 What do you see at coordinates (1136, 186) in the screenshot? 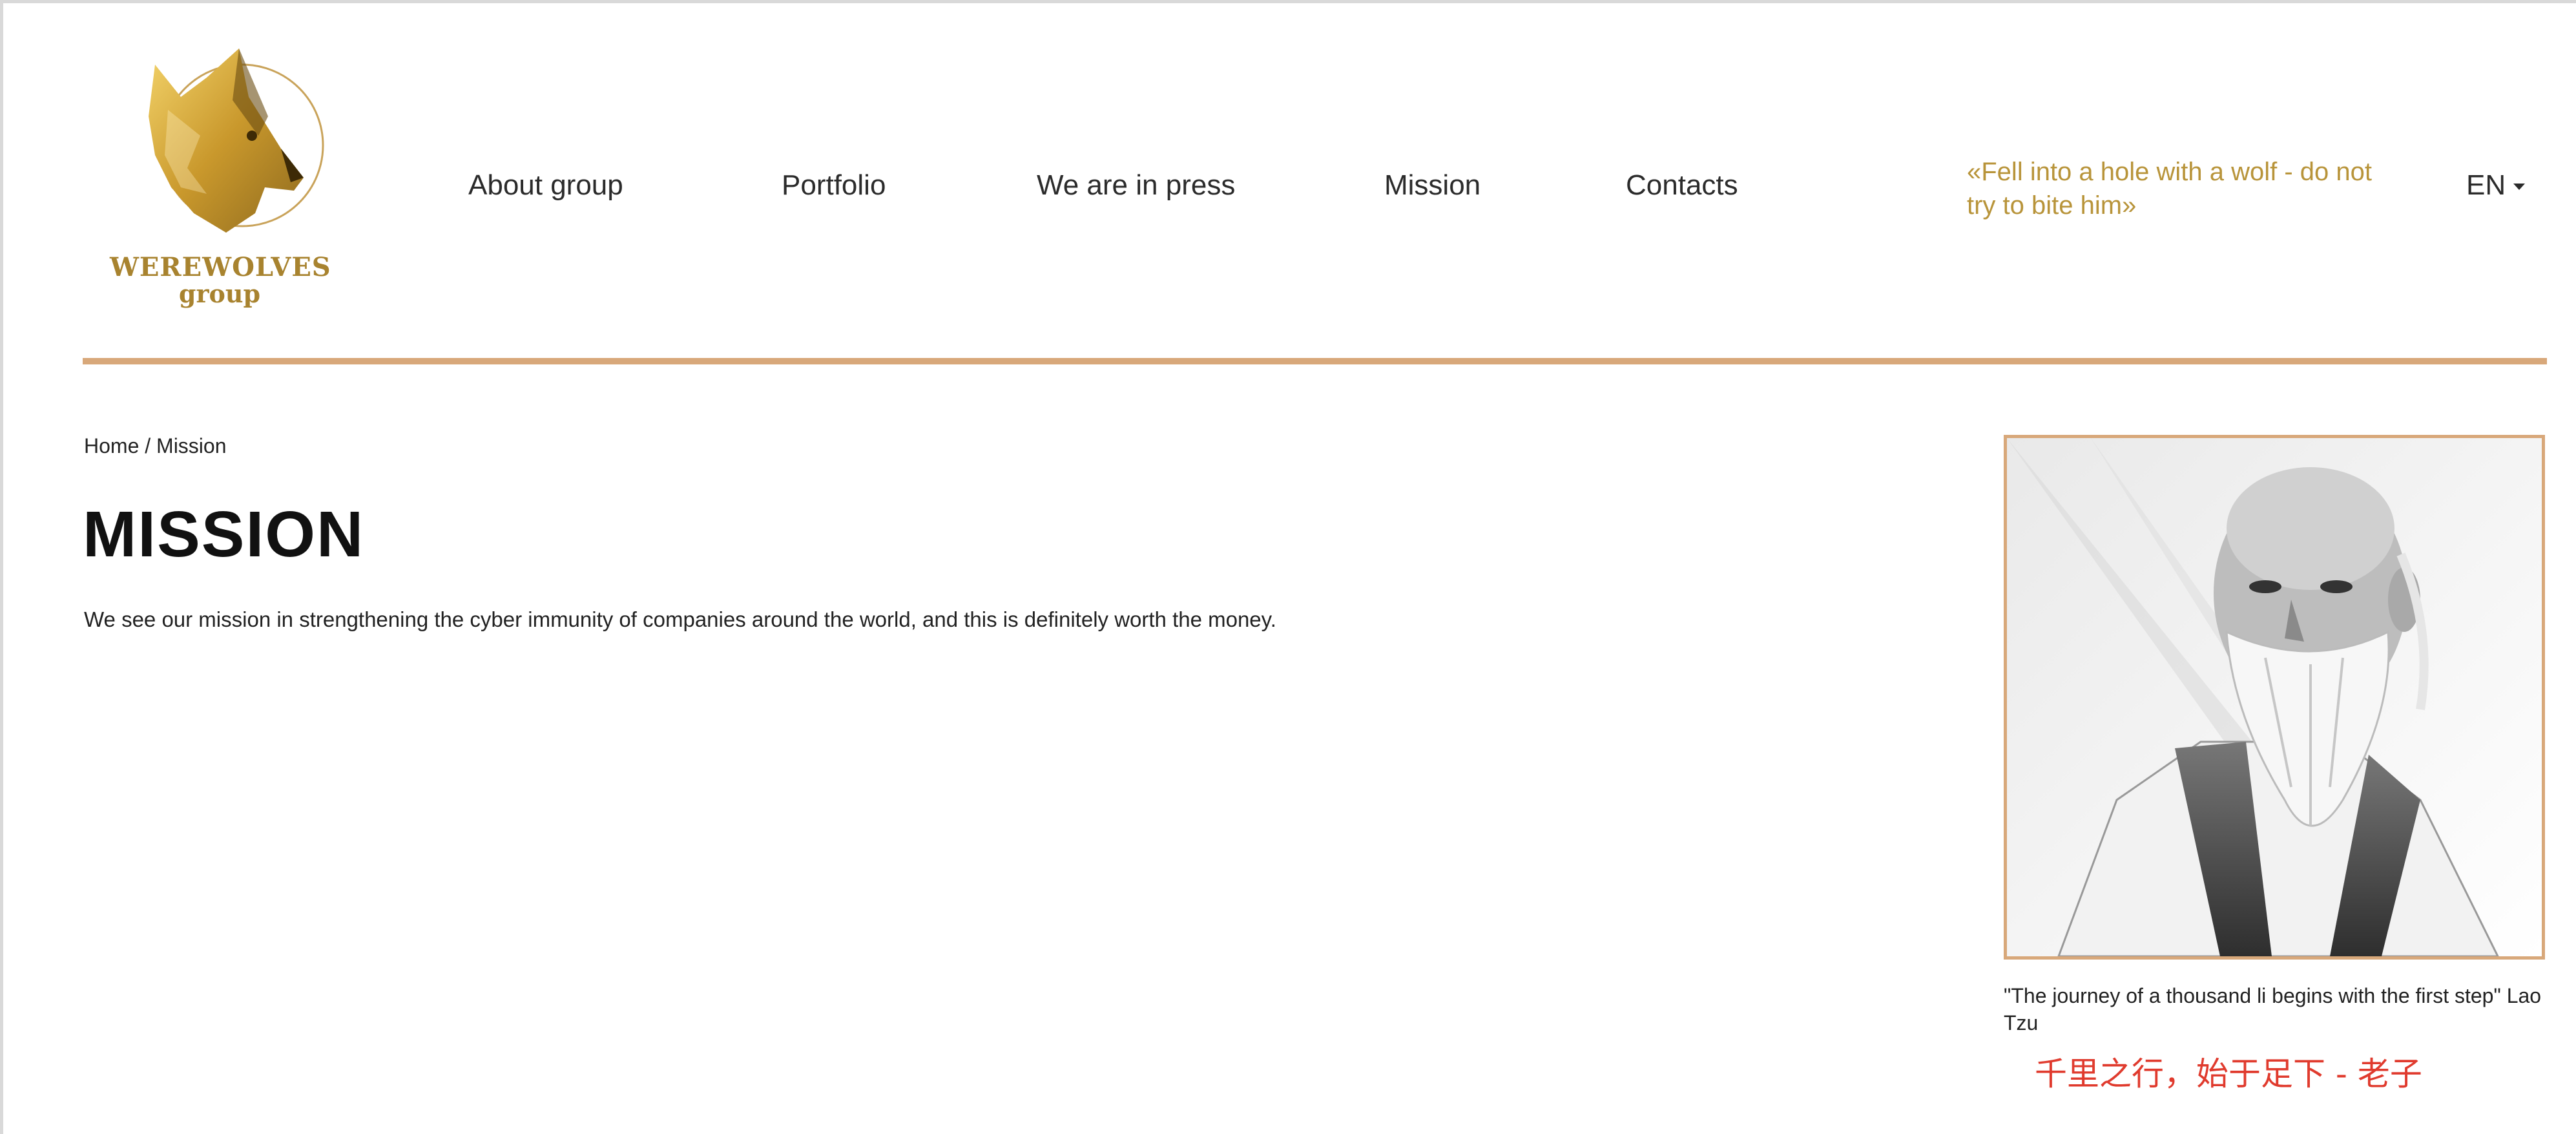
I see `nav-we-are-in-press: We are in press` at bounding box center [1136, 186].